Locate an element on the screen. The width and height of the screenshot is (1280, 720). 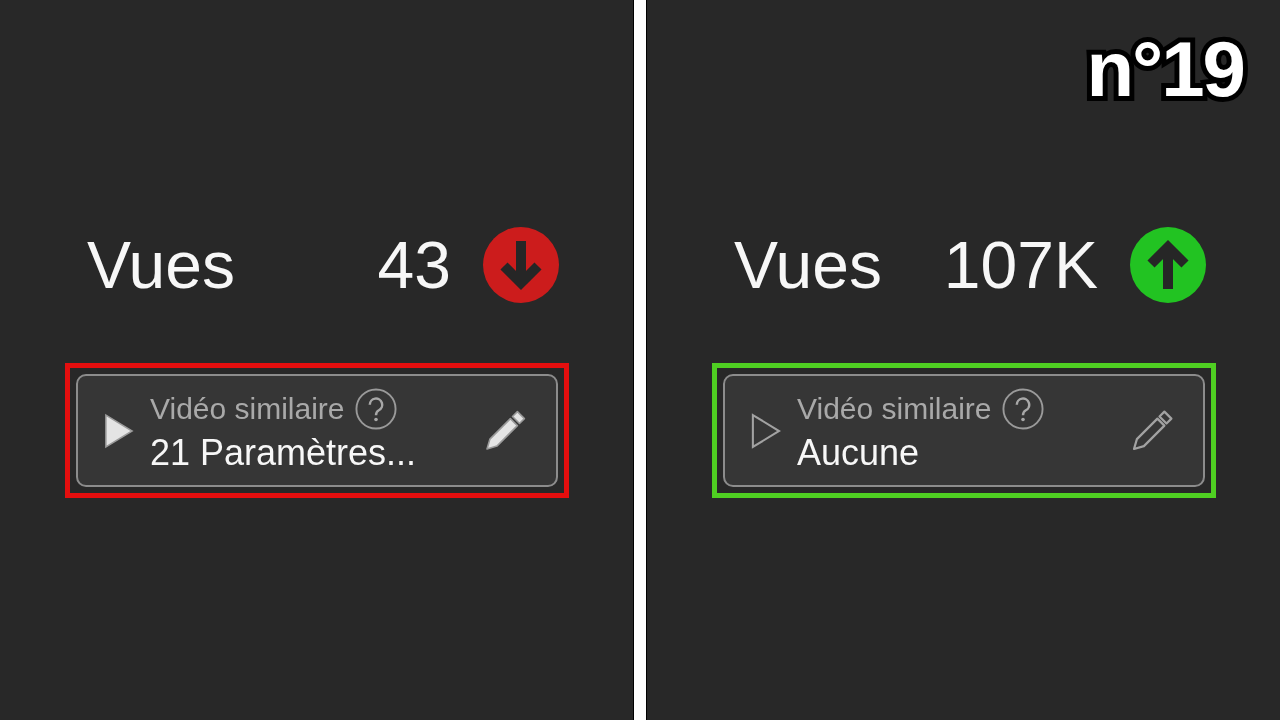
metric-value: 107K is located at coordinates (1020, 265).